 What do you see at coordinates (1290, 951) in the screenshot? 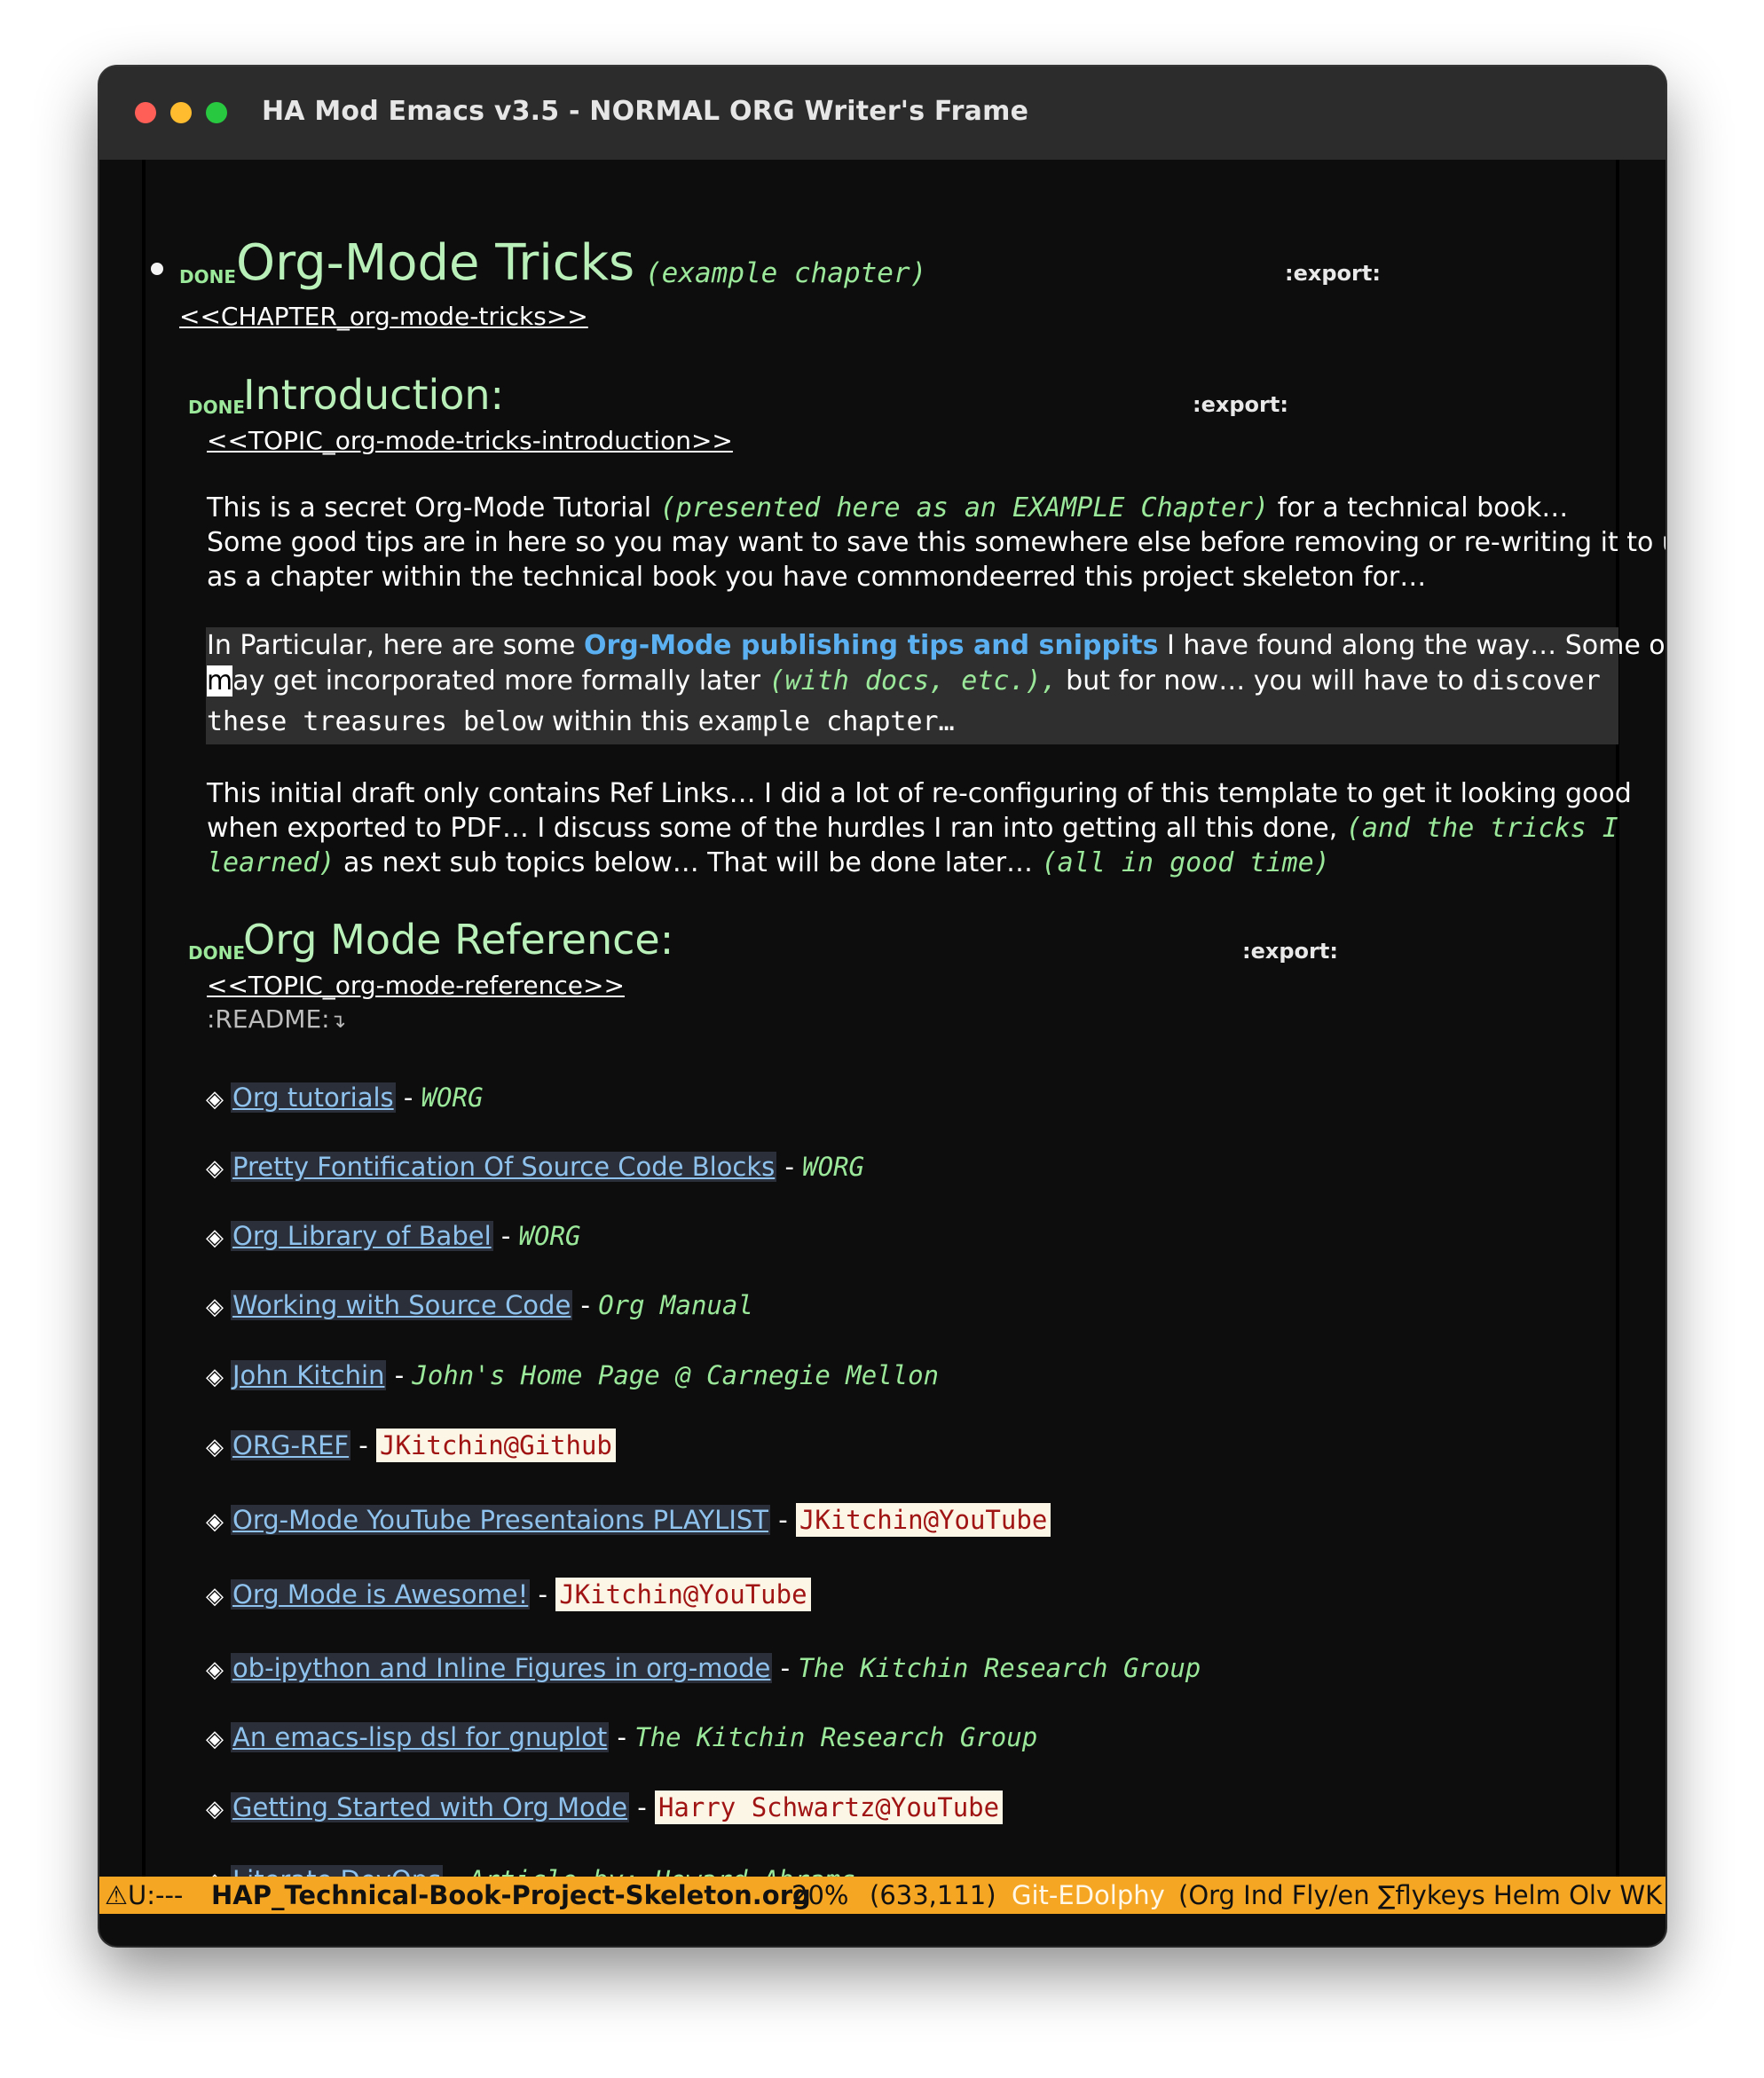
I see `reference-export-tag: :export:` at bounding box center [1290, 951].